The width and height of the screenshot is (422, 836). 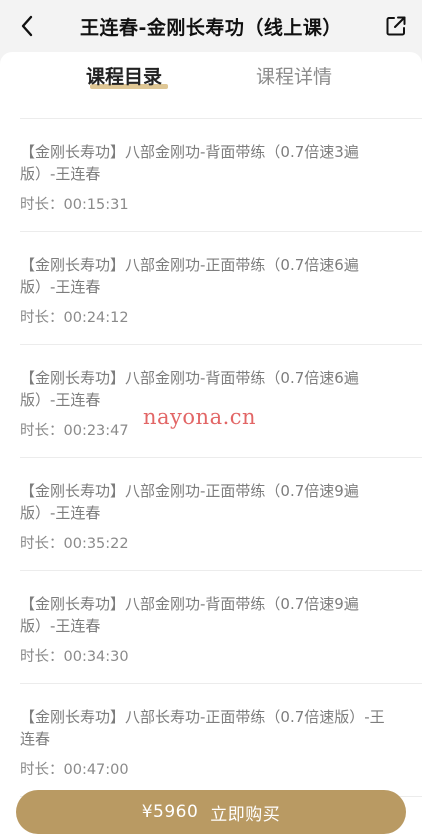 I want to click on back-button, so click(x=27, y=26).